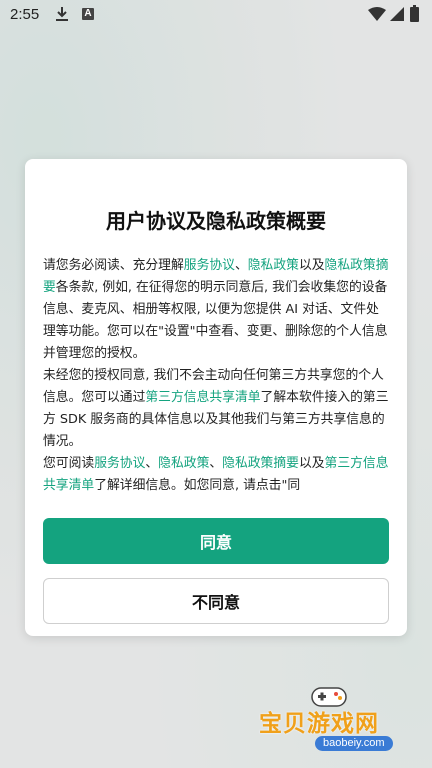 The image size is (432, 768). Describe the element at coordinates (377, 14) in the screenshot. I see `wifi-icon` at that location.